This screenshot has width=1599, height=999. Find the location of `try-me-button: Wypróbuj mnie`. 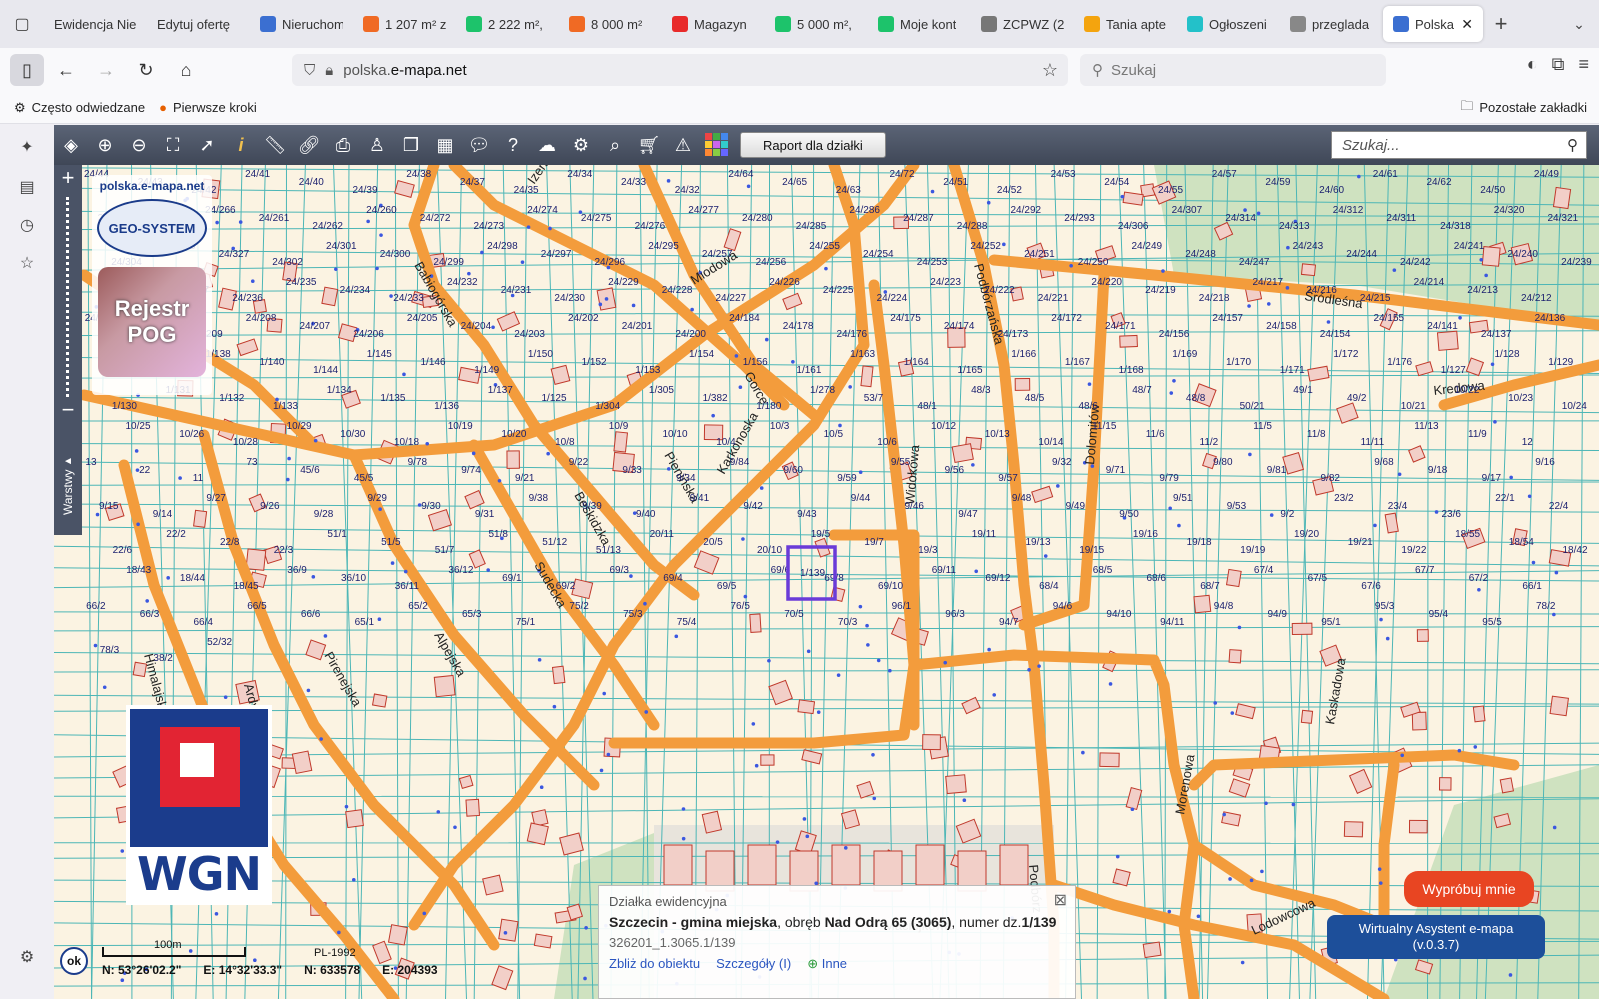

try-me-button: Wypróbuj mnie is located at coordinates (1469, 889).